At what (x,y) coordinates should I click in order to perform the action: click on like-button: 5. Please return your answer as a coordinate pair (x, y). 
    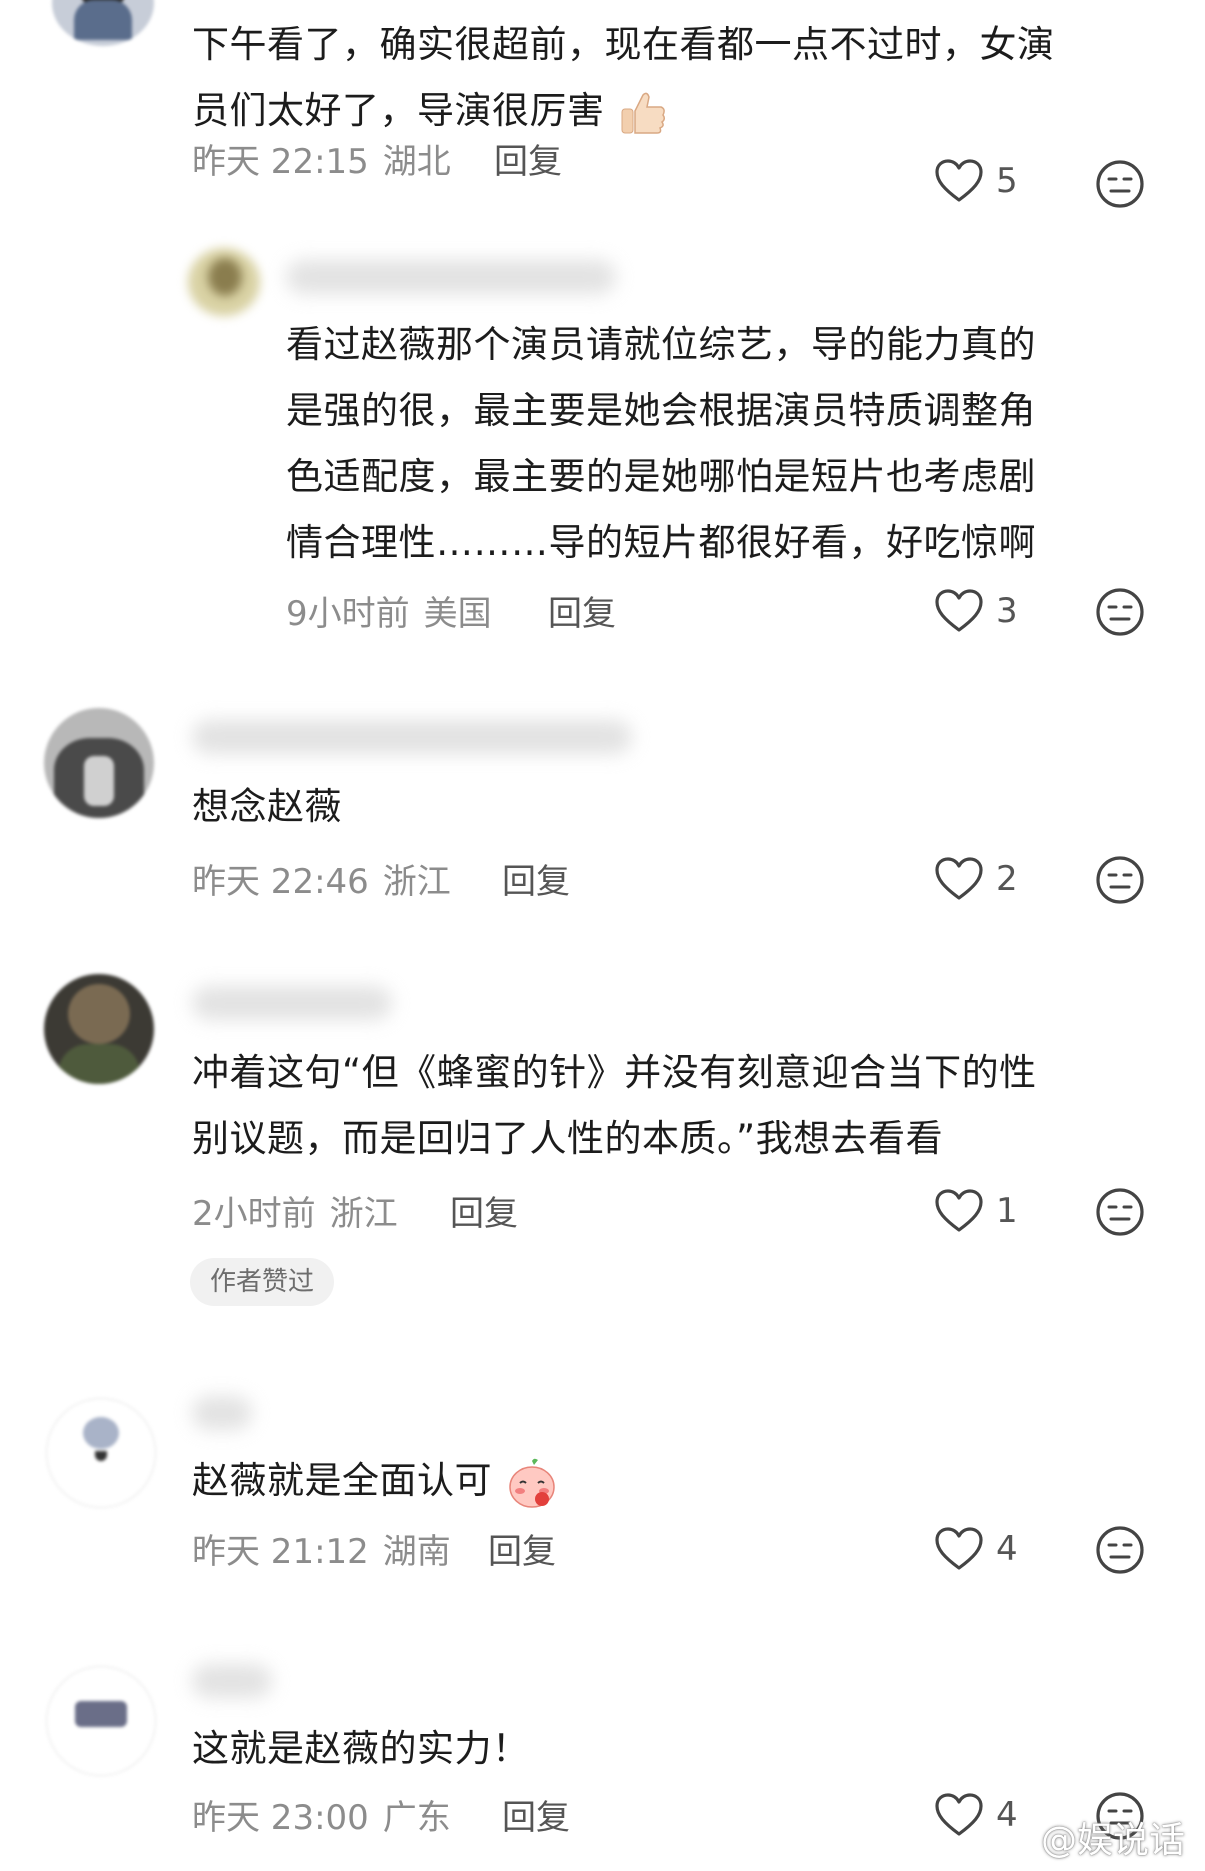
    Looking at the image, I should click on (976, 181).